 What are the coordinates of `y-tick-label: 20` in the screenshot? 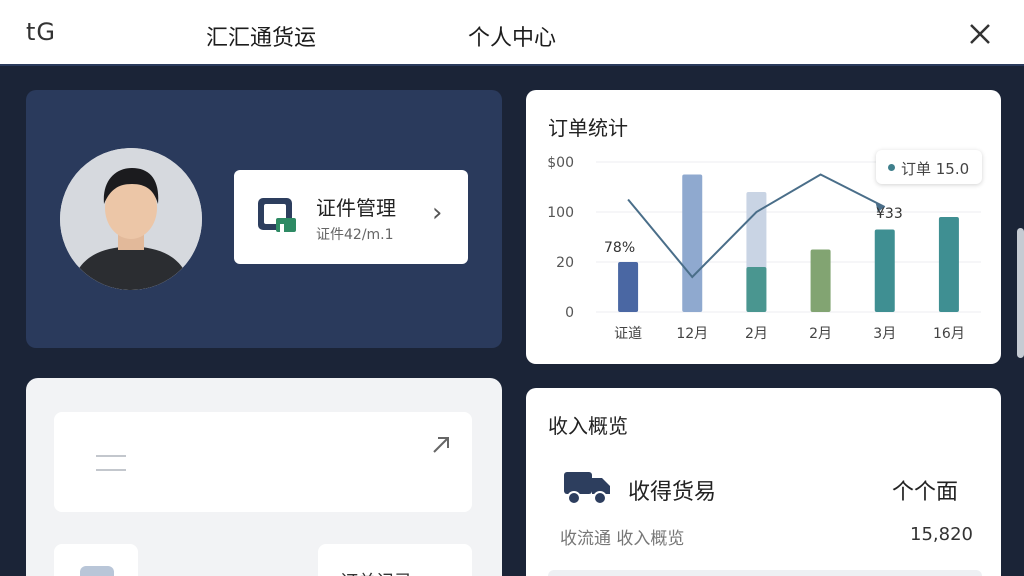 It's located at (565, 263).